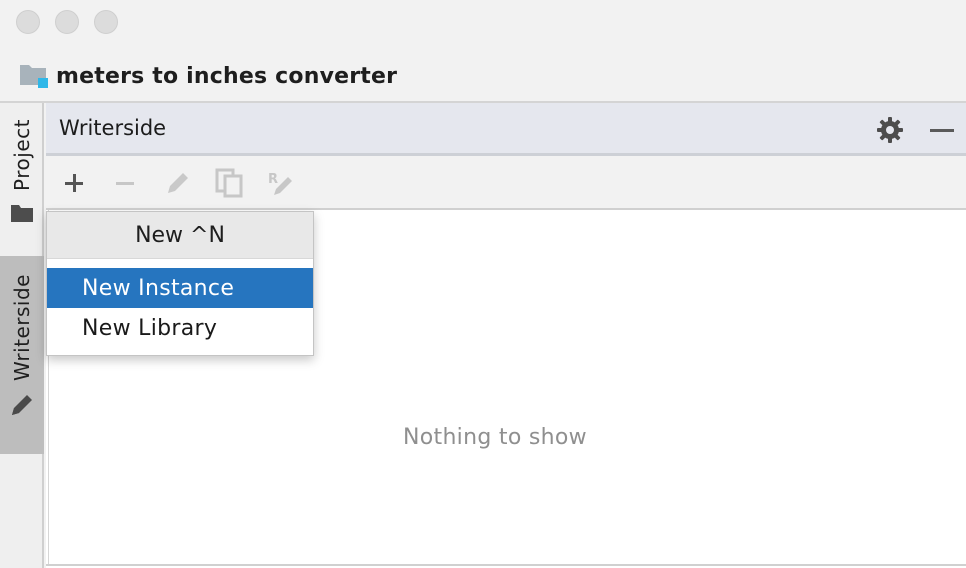 The image size is (966, 568). I want to click on popup-title: New ^N, so click(180, 235).